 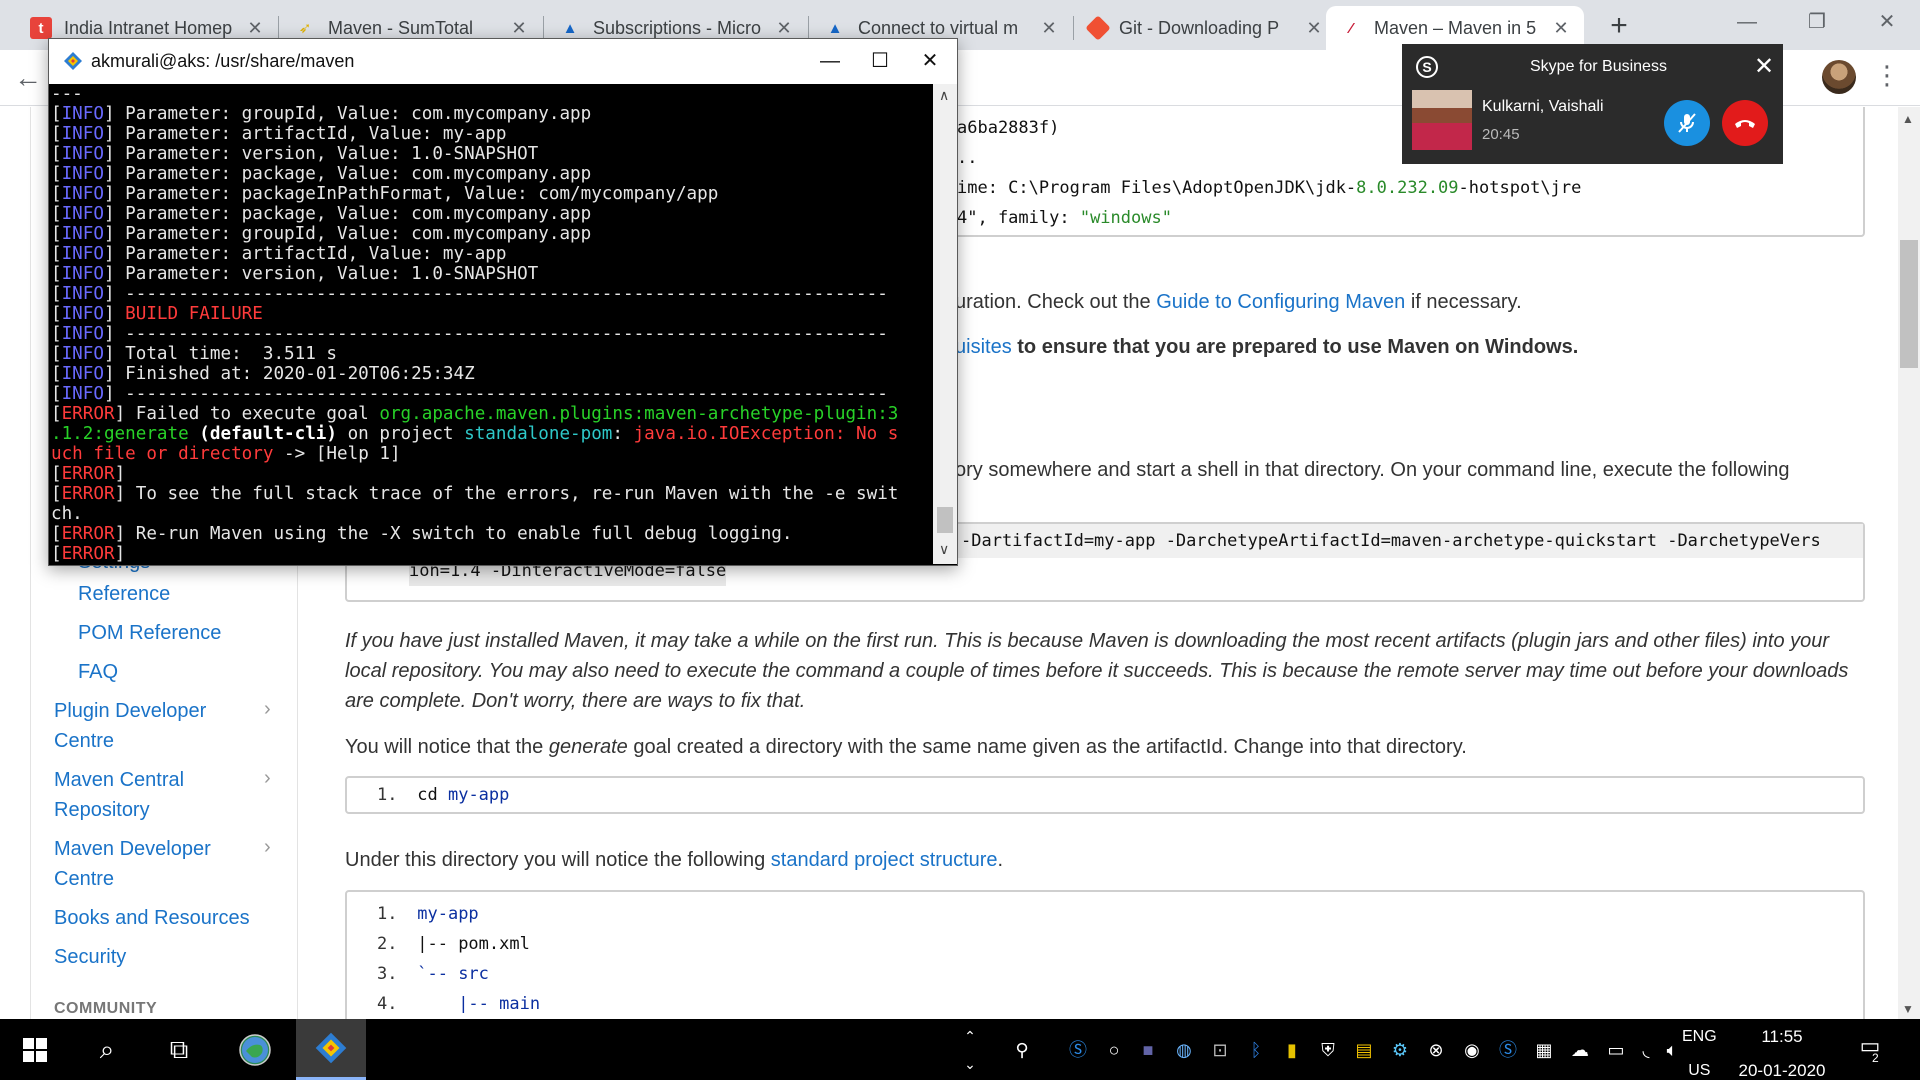 I want to click on cortana-icon: ○, so click(x=1114, y=1050).